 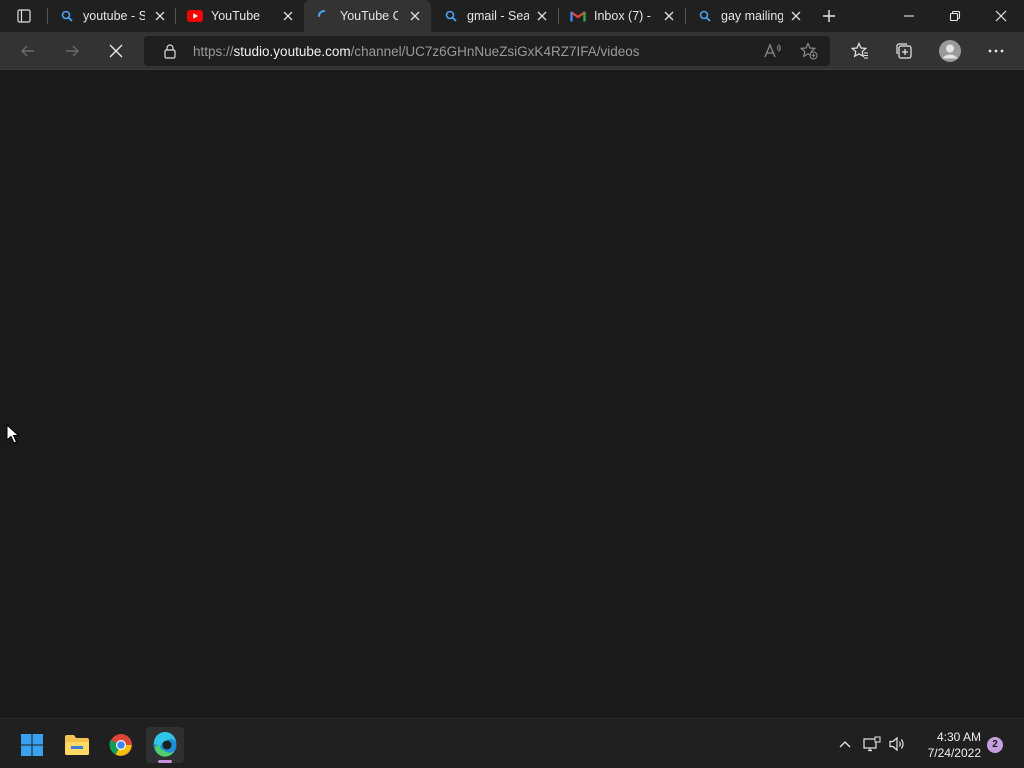 I want to click on show-hidden-icons-button, so click(x=845, y=744).